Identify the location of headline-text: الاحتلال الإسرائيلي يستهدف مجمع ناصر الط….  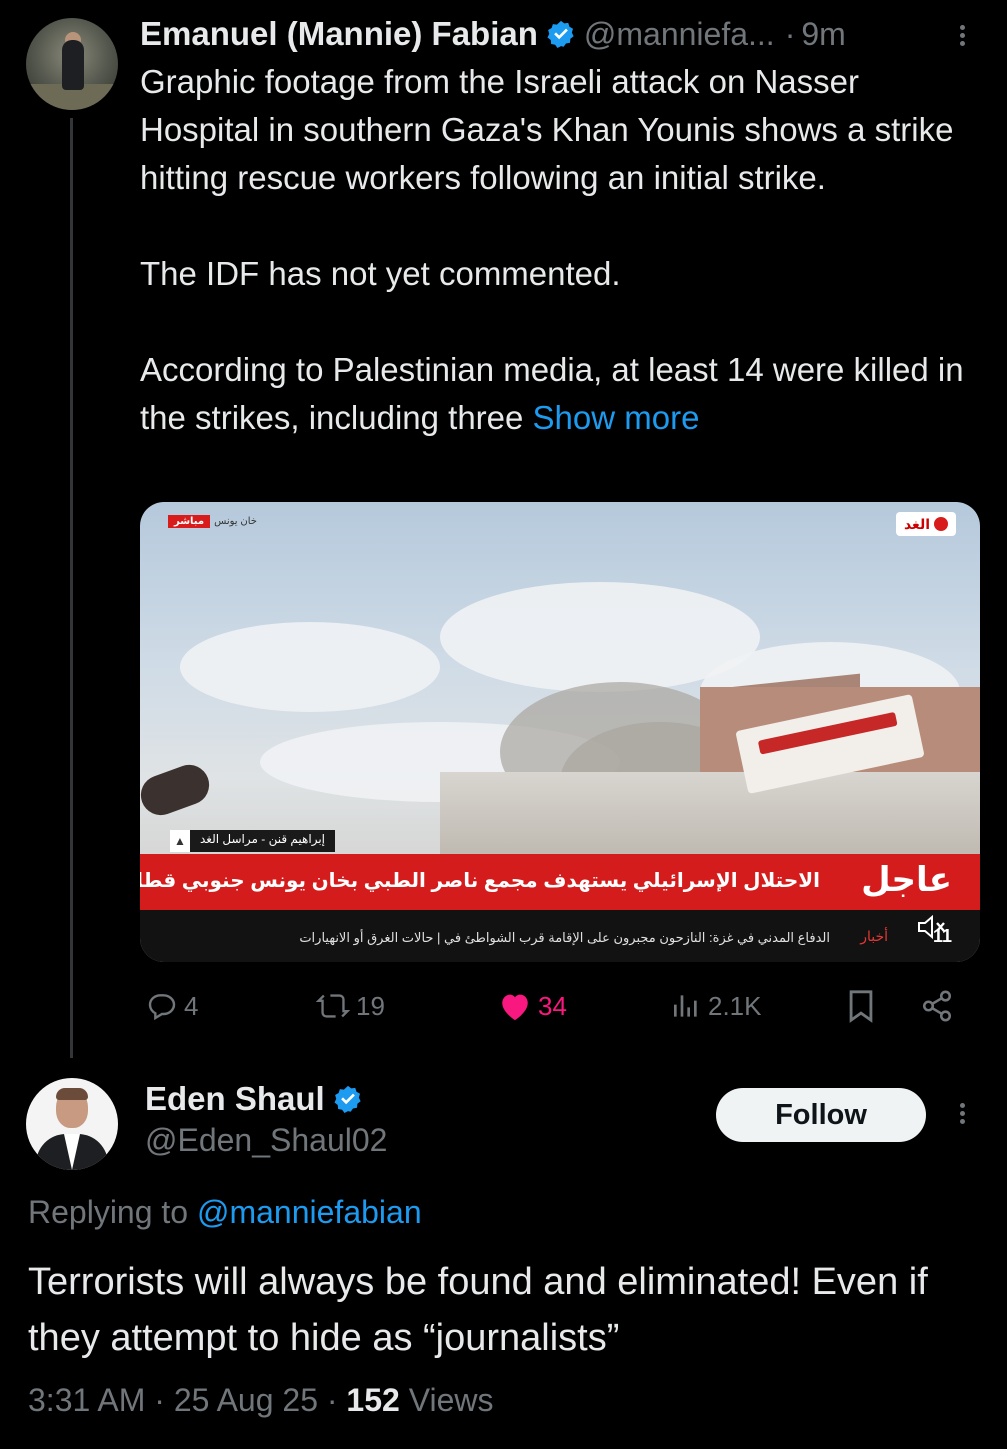
(480, 881).